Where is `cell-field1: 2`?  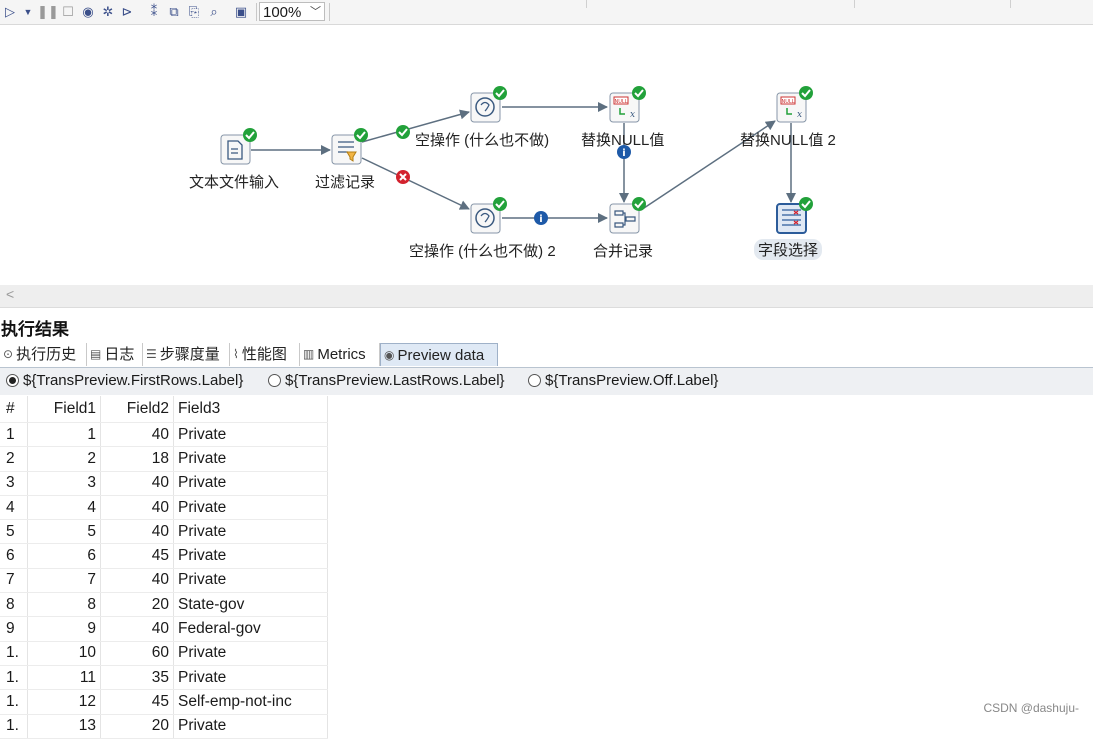
cell-field1: 2 is located at coordinates (64, 459).